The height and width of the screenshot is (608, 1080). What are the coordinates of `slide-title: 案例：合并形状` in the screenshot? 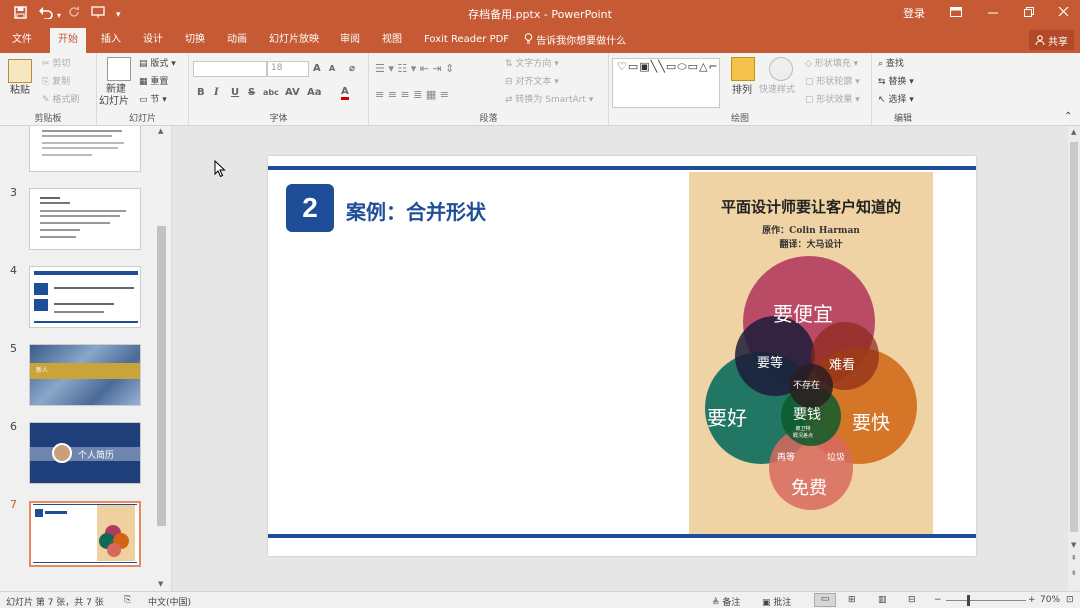 It's located at (416, 210).